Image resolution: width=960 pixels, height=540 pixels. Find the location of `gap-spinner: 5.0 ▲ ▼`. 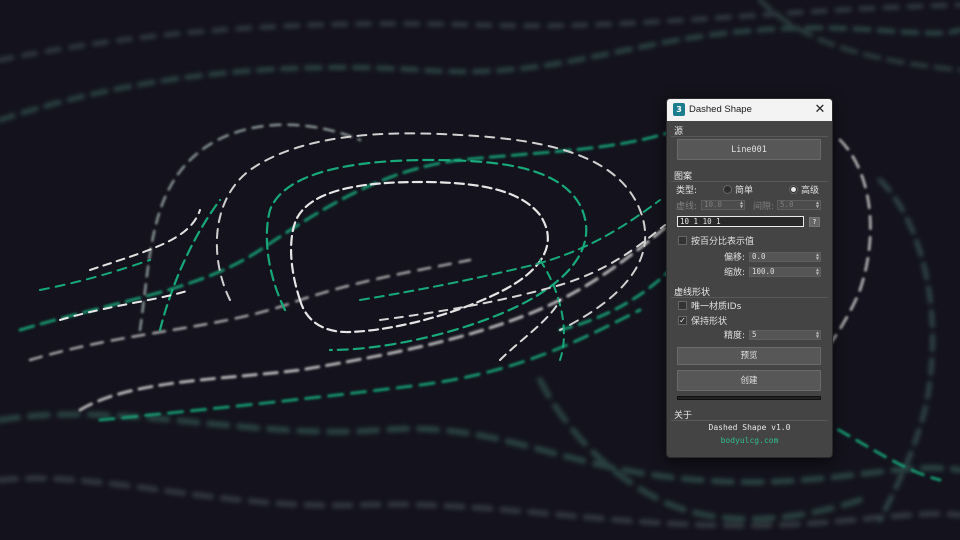

gap-spinner: 5.0 ▲ ▼ is located at coordinates (799, 205).